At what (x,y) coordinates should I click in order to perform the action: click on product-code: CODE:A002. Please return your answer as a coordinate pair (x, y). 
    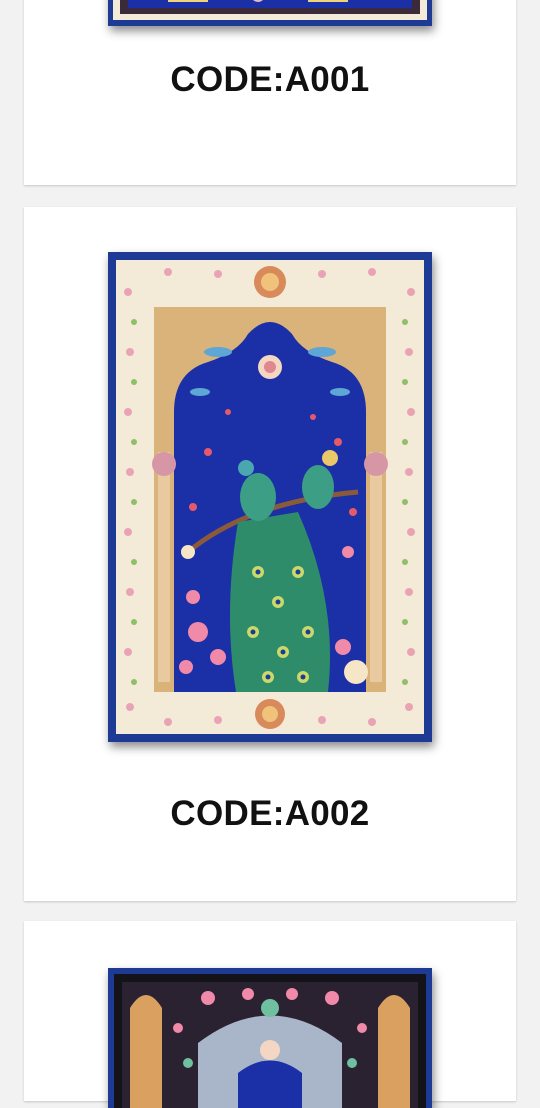
    Looking at the image, I should click on (270, 813).